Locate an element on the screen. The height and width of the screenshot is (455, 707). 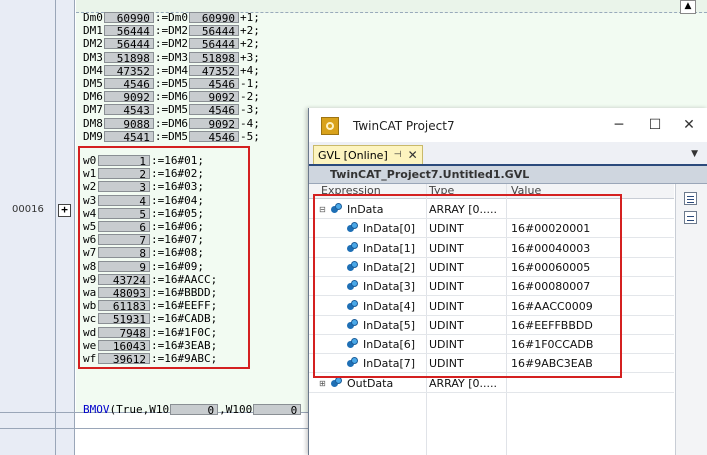
assign-literal: :=16#AACC; is located at coordinates (184, 279).